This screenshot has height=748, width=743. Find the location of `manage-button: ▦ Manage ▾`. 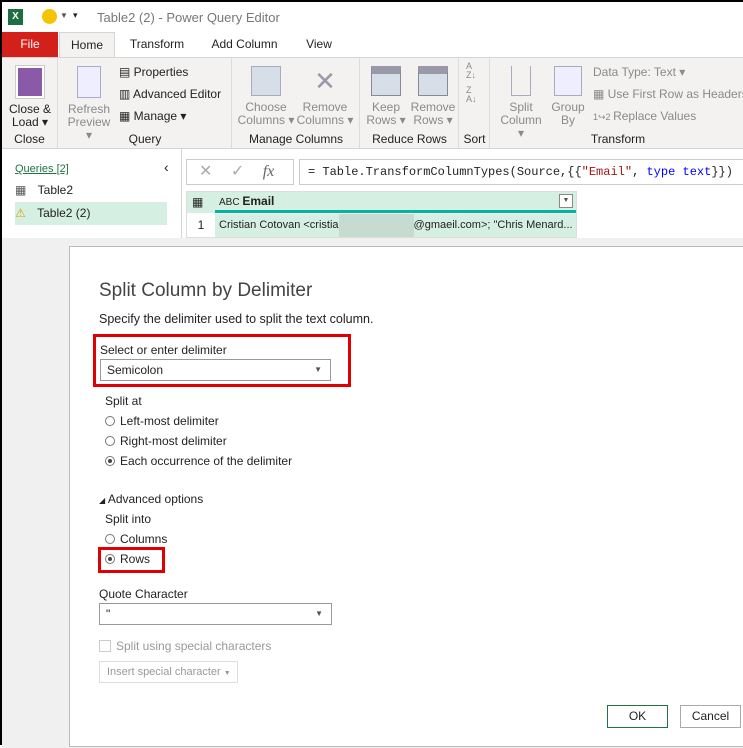

manage-button: ▦ Manage ▾ is located at coordinates (152, 116).